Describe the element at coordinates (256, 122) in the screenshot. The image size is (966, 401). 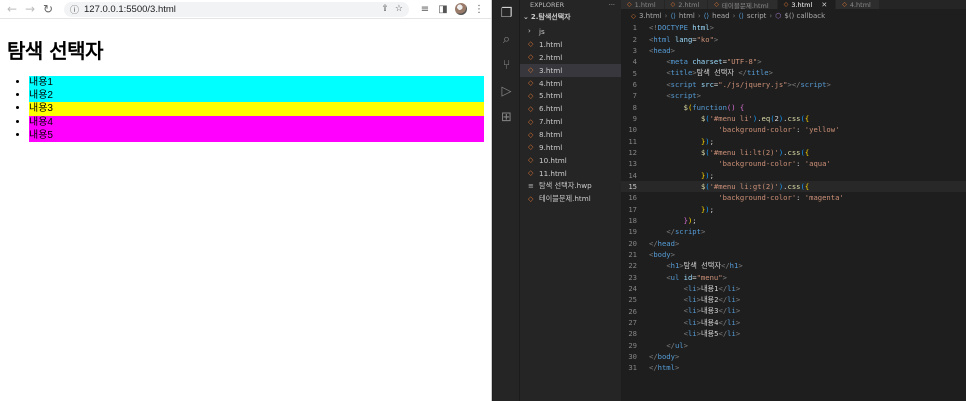
I see `list-item: 내용4` at that location.